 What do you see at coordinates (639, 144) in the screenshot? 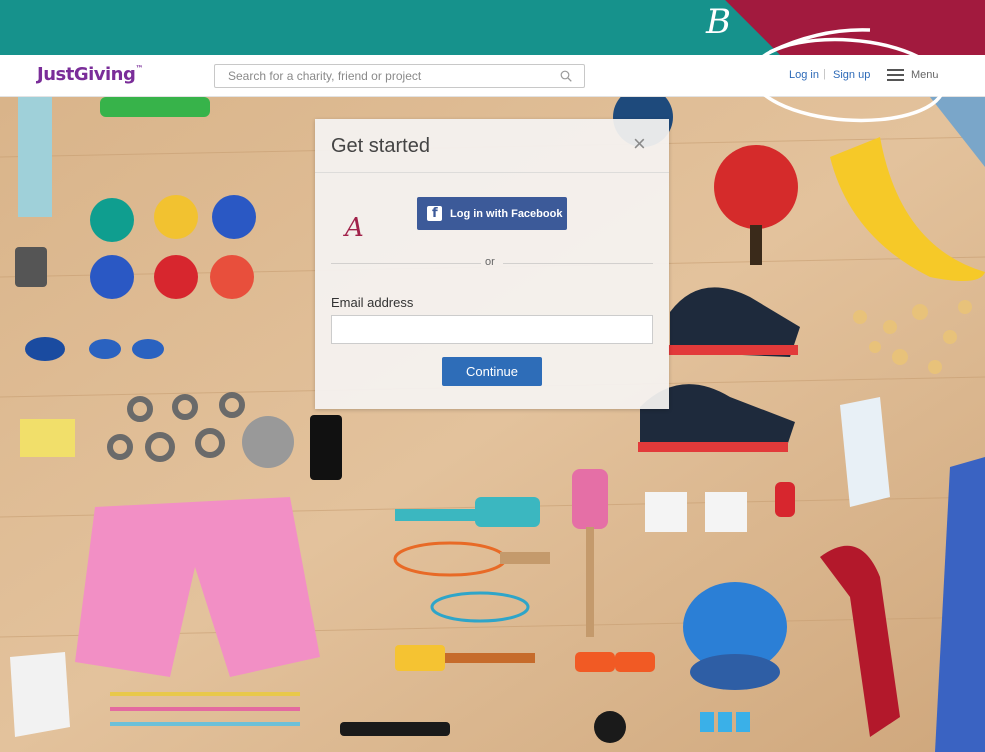
I see `close-icon: ×` at bounding box center [639, 144].